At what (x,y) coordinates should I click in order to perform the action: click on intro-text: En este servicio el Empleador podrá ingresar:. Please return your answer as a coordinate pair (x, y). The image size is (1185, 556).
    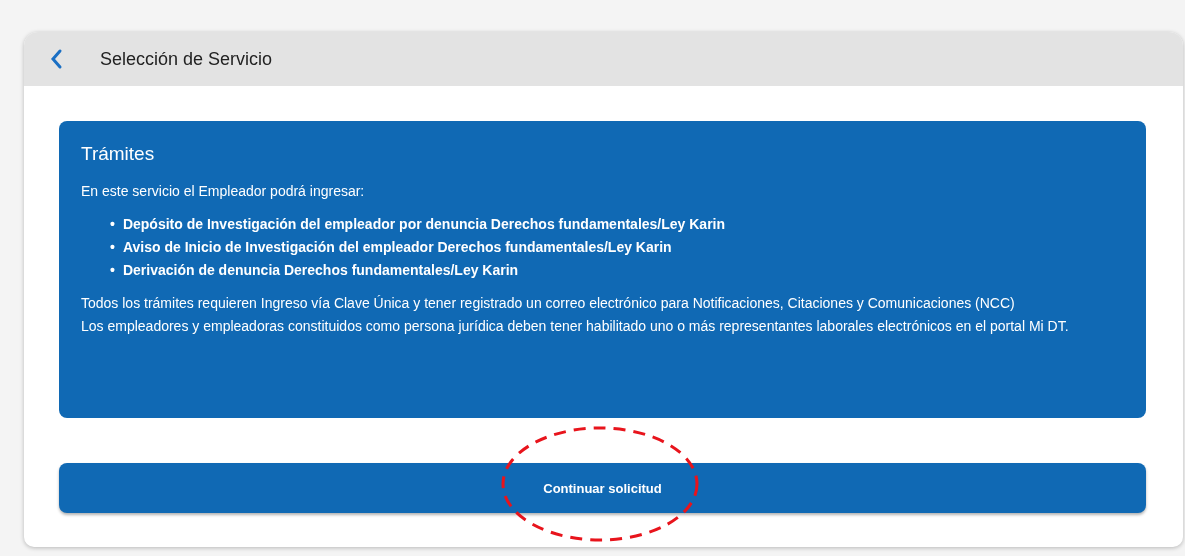
    Looking at the image, I should click on (223, 191).